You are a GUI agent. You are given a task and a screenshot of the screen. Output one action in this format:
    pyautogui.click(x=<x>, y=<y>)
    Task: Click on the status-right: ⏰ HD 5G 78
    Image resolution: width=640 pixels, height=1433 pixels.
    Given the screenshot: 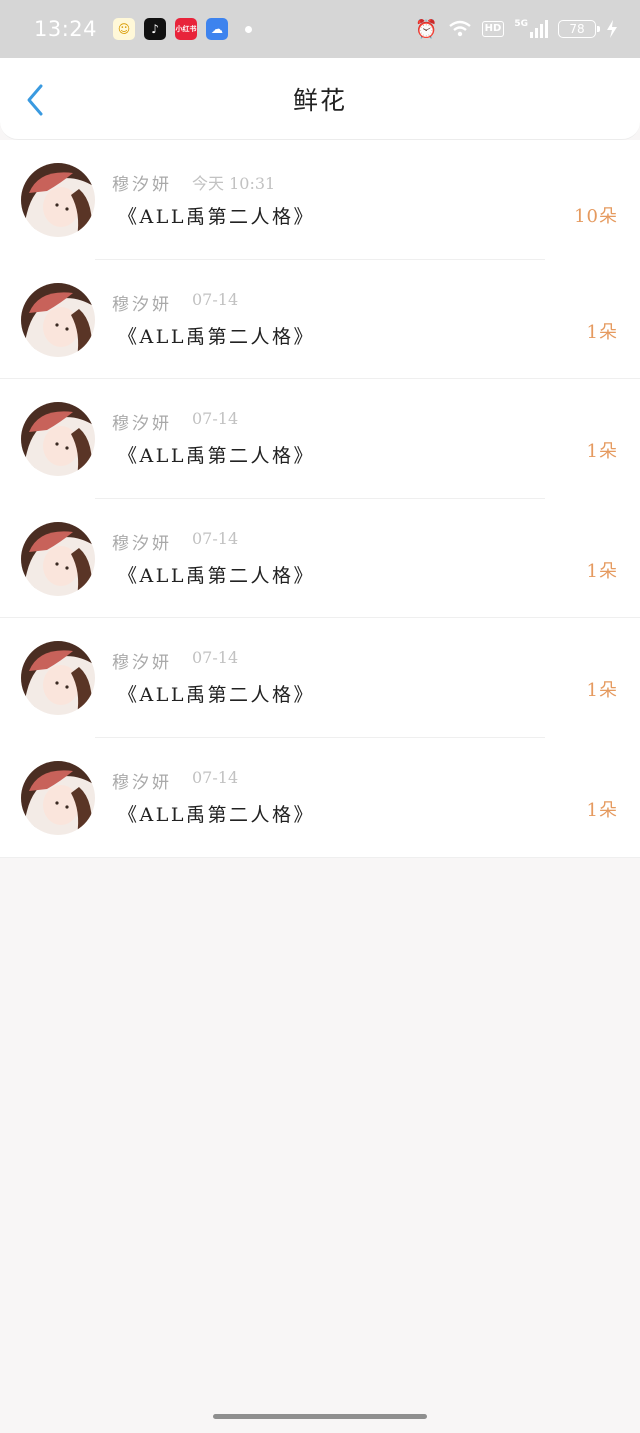 What is the action you would take?
    pyautogui.click(x=516, y=29)
    